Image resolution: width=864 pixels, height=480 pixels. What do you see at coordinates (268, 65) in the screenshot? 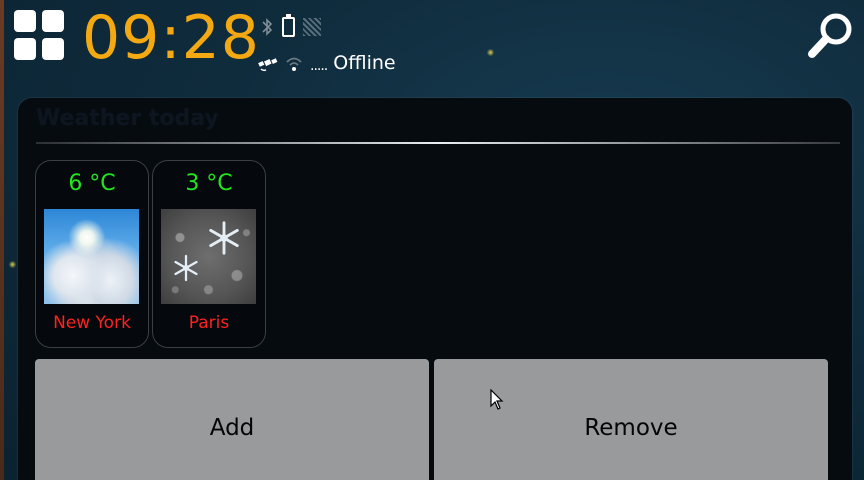
I see `gps-icon` at bounding box center [268, 65].